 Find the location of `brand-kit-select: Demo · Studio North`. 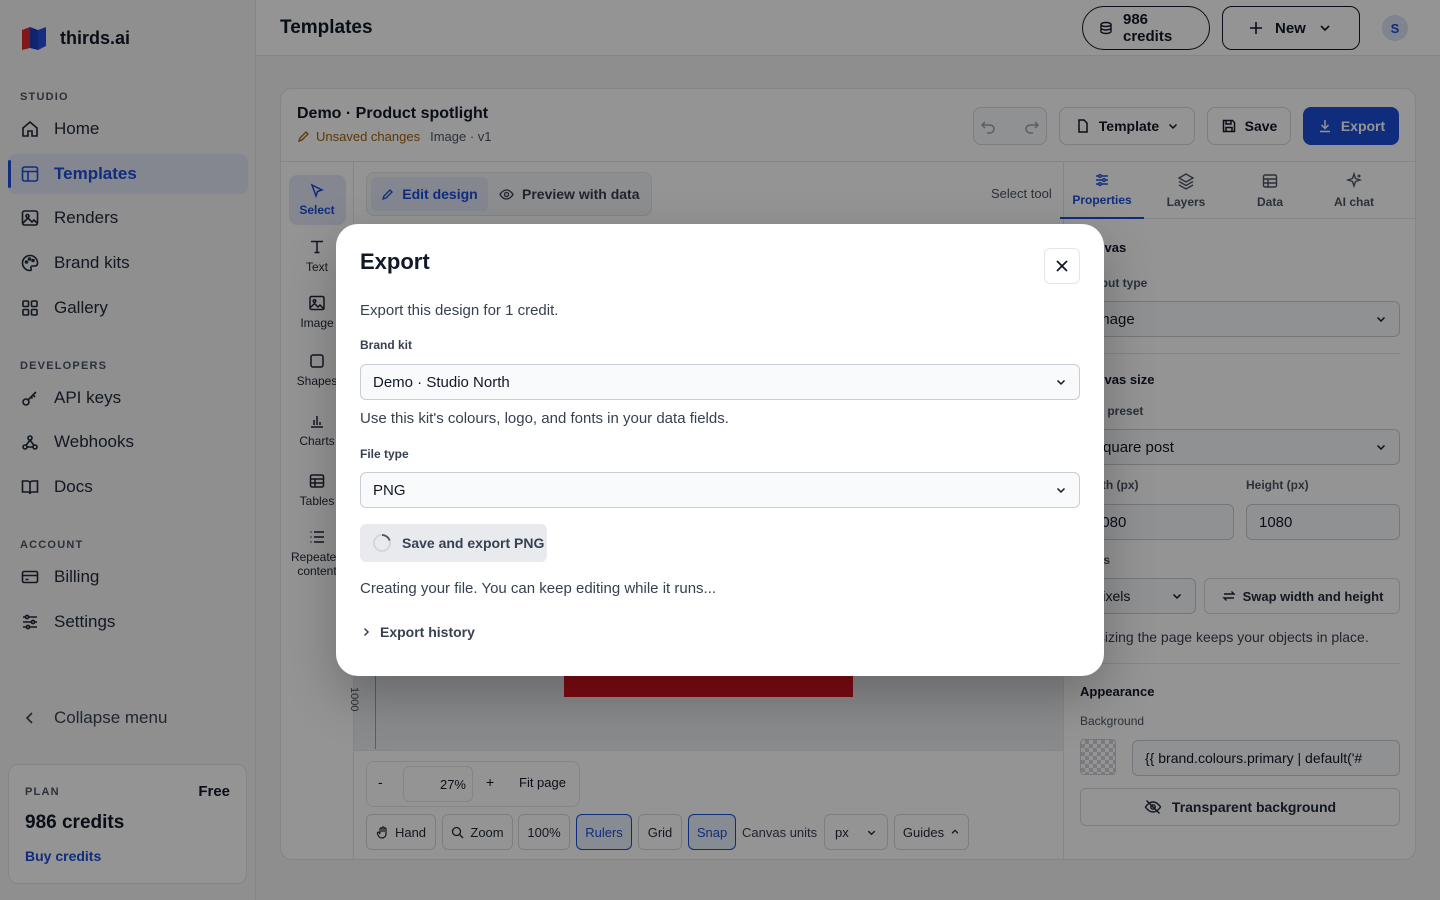

brand-kit-select: Demo · Studio North is located at coordinates (720, 382).